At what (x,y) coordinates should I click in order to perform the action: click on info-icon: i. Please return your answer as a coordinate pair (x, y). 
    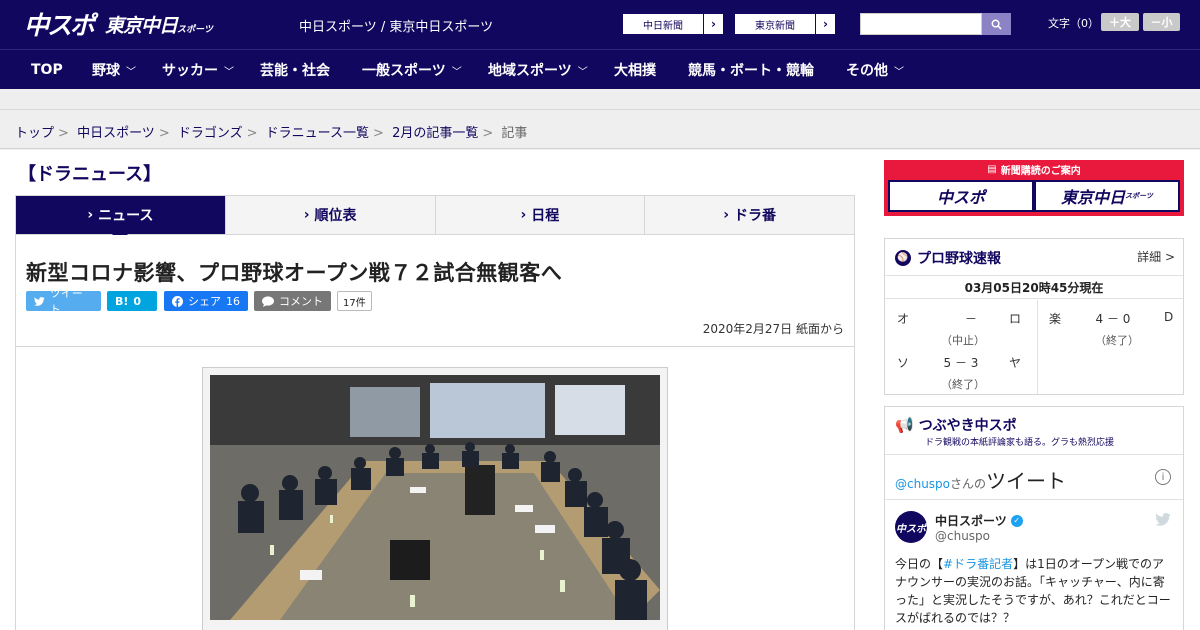
    Looking at the image, I should click on (1163, 477).